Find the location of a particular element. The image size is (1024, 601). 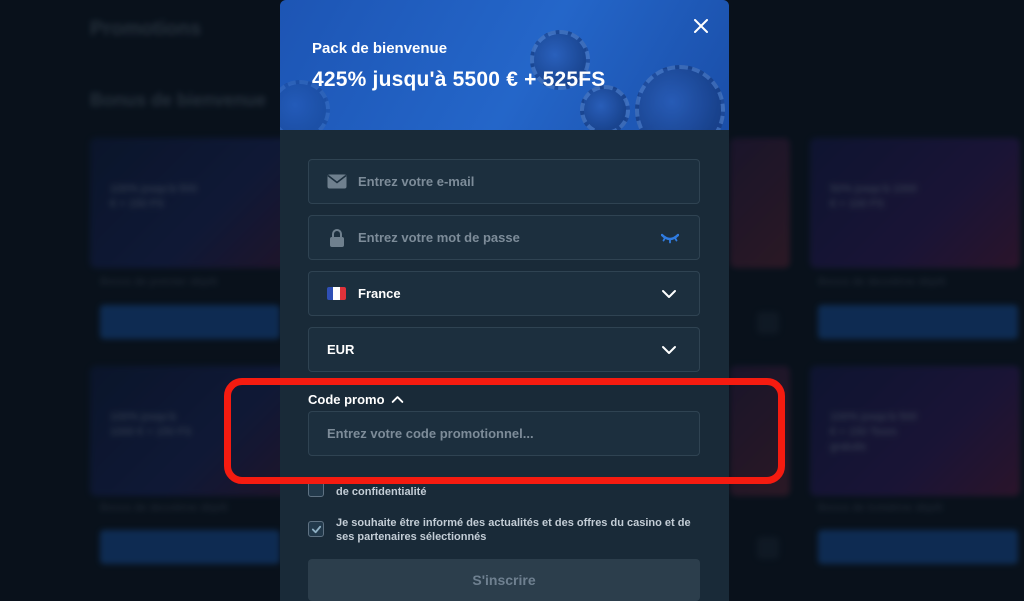

casino-chip-icon is located at coordinates (680, 97).